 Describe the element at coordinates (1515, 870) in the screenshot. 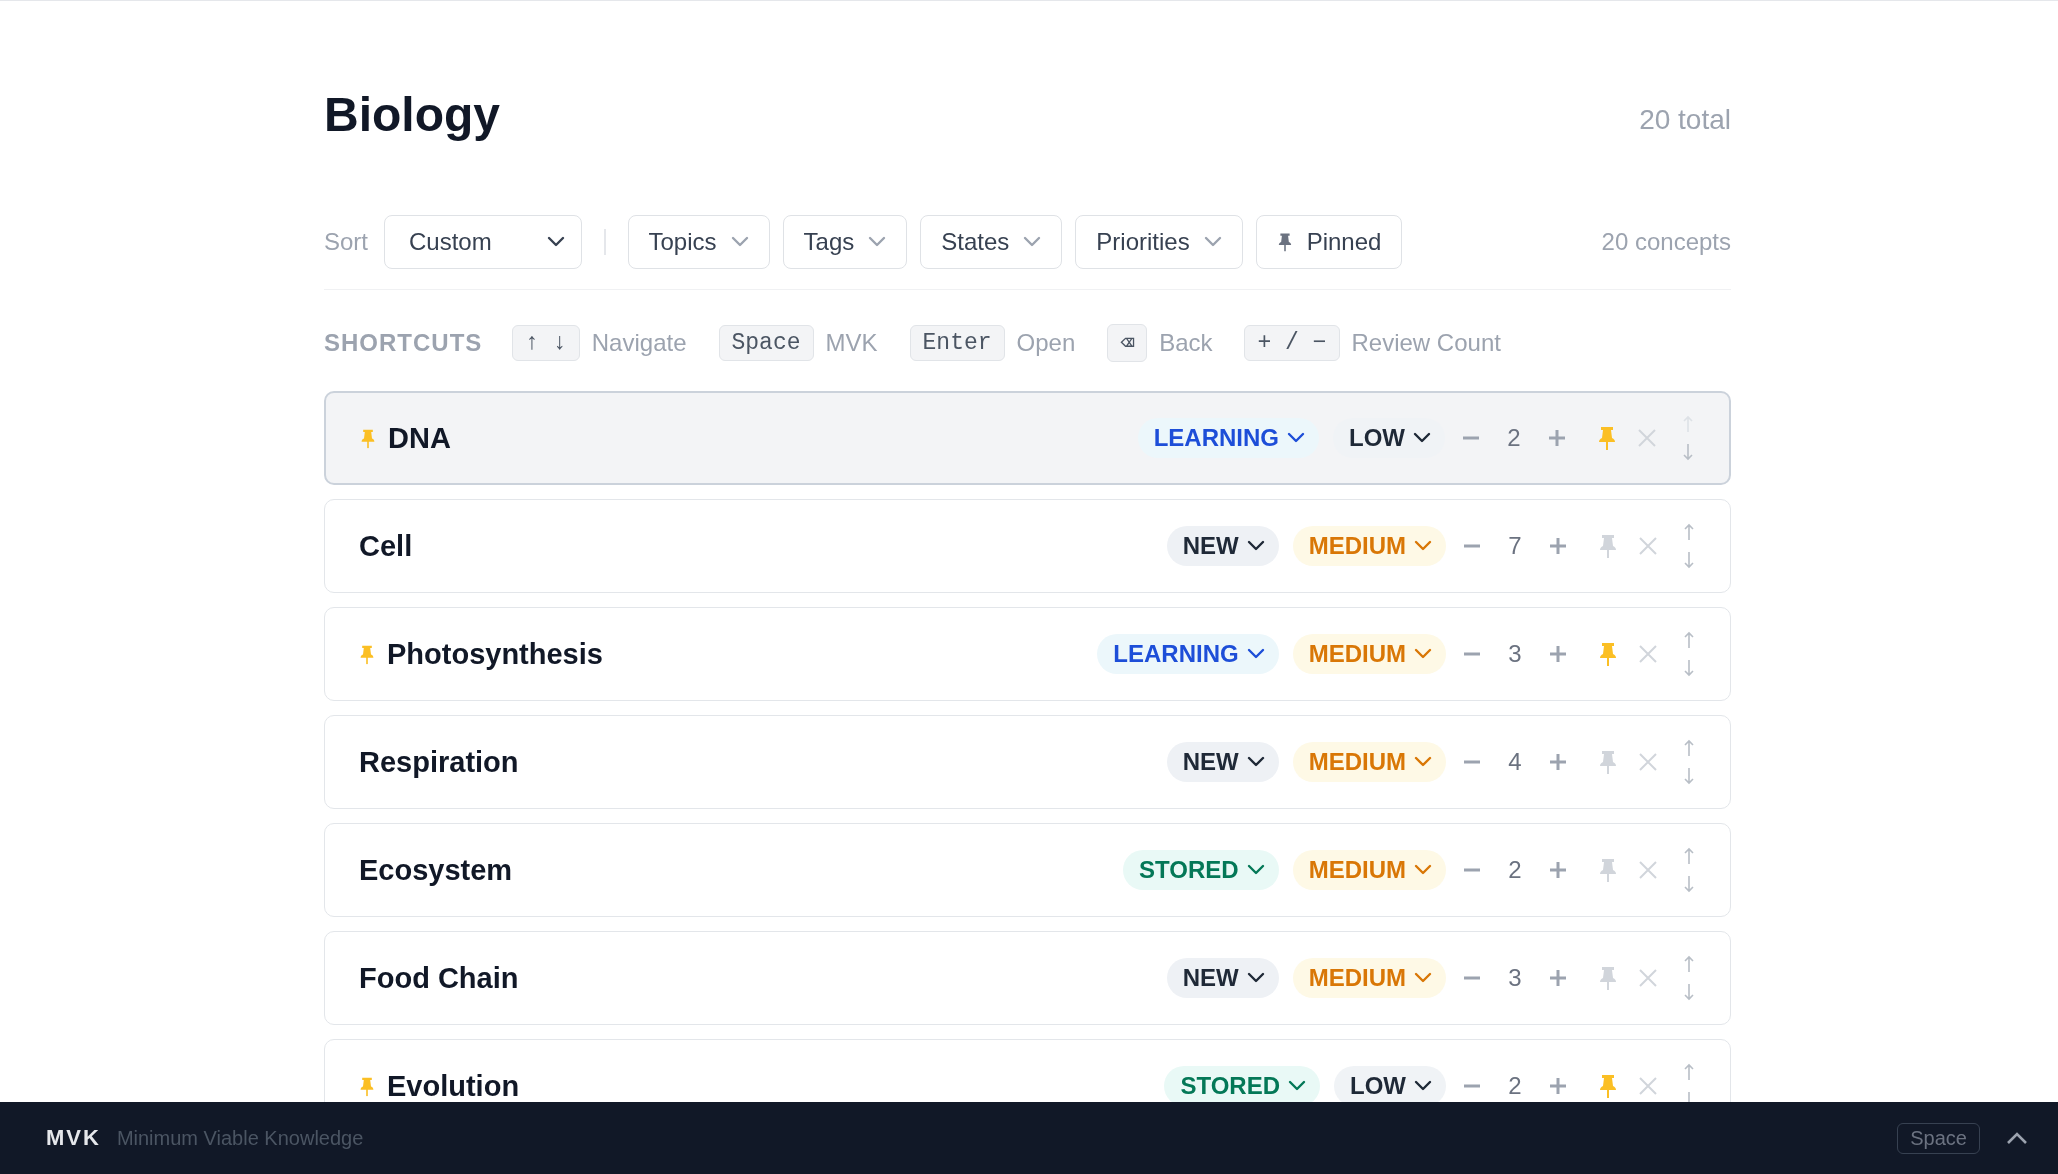

I see `review-count: 2` at that location.